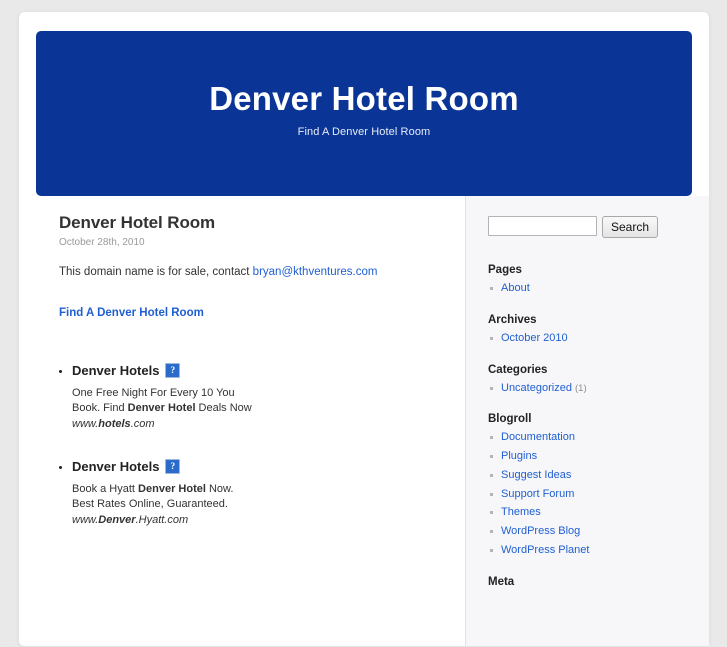  What do you see at coordinates (262, 313) in the screenshot?
I see `find-hotel-room-link: Find A Denver Hotel Room` at bounding box center [262, 313].